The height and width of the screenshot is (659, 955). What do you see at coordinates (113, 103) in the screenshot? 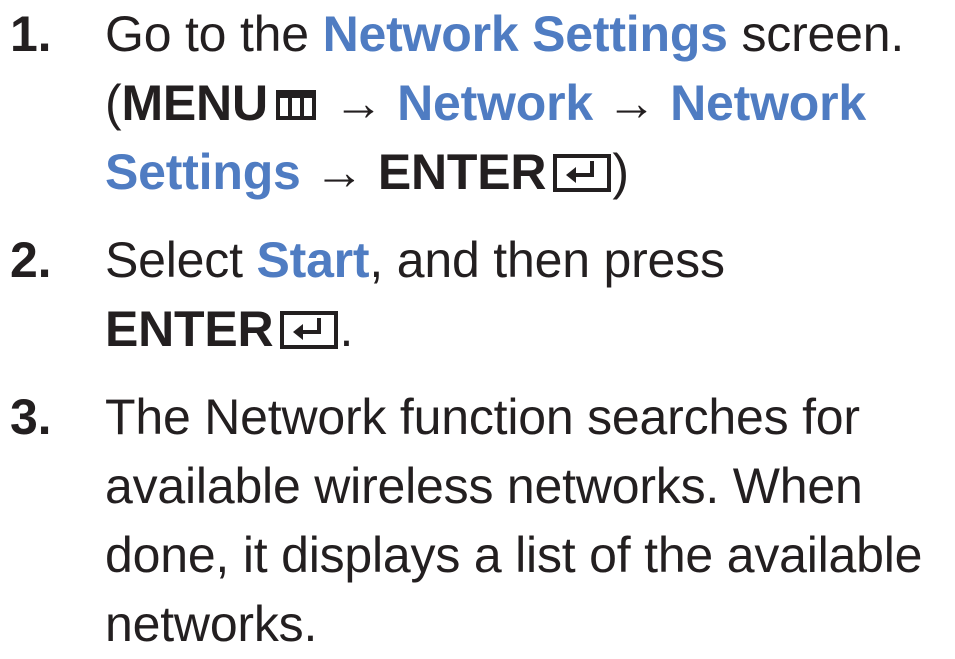
I see `step-text: (` at bounding box center [113, 103].